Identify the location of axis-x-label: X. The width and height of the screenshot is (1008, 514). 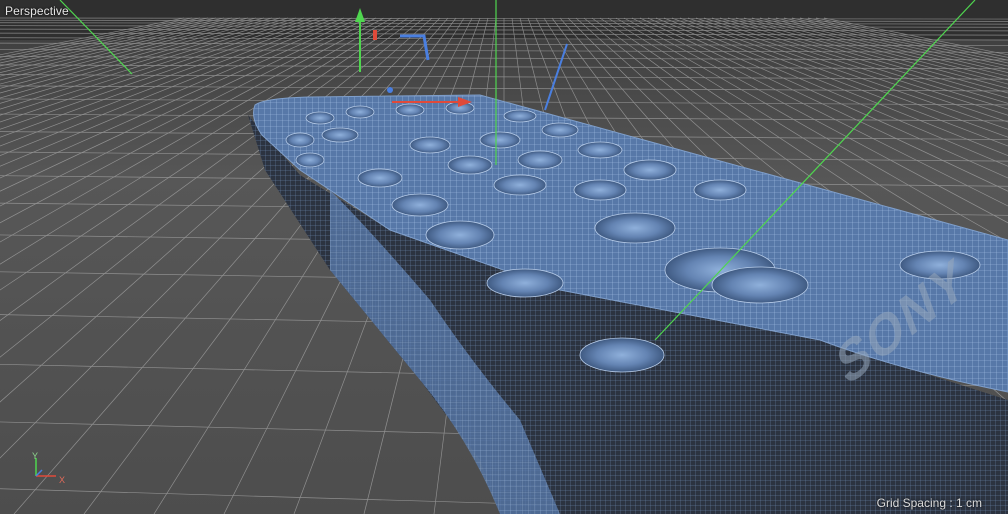
(62, 480).